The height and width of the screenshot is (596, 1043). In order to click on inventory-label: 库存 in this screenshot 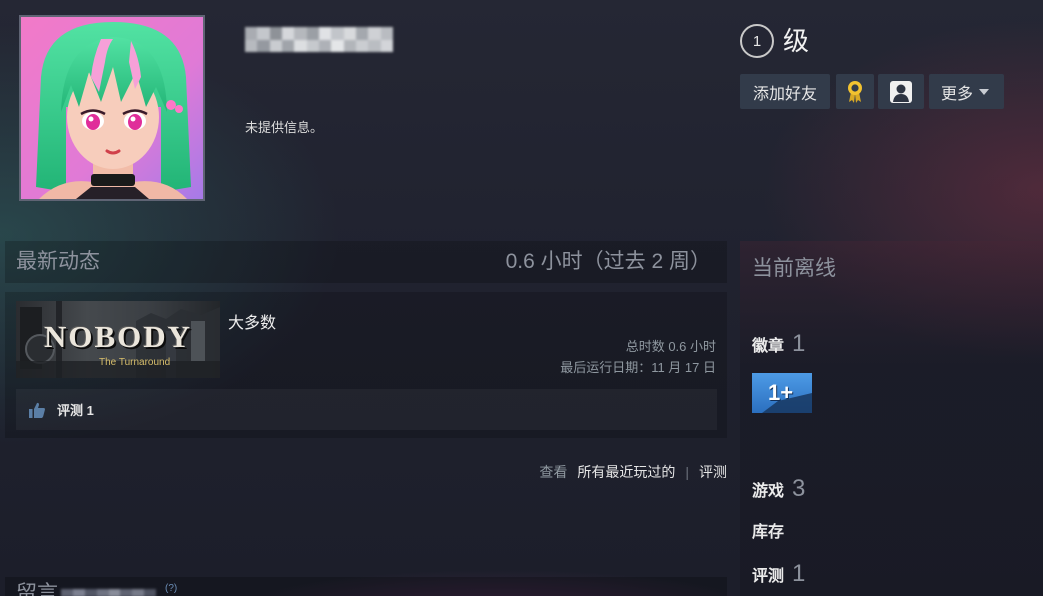, I will do `click(768, 532)`.